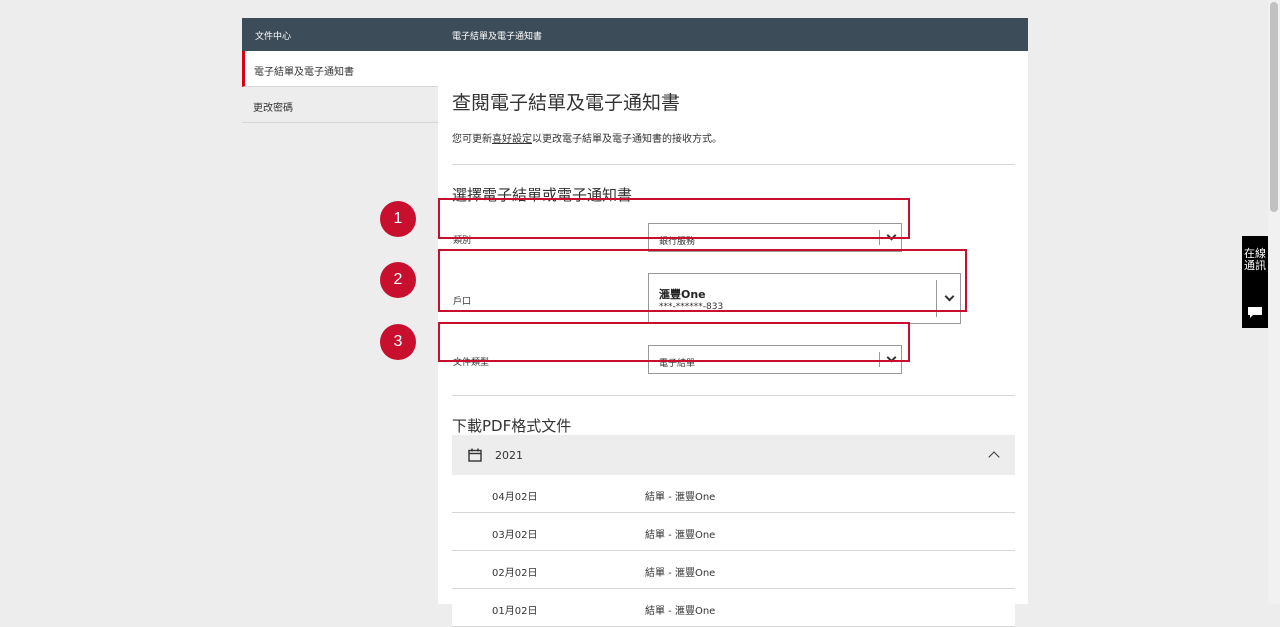  Describe the element at coordinates (1255, 259) in the screenshot. I see `live-chat-label: 在線通訊` at that location.